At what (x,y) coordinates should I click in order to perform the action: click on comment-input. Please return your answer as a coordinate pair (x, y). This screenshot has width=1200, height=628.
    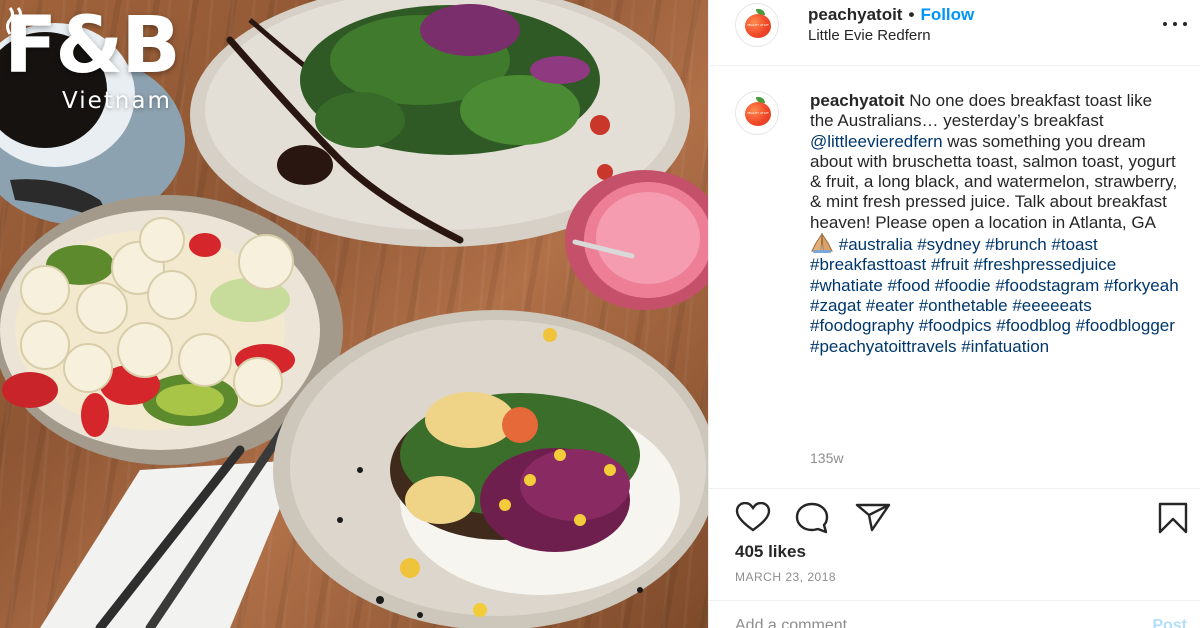
    Looking at the image, I should click on (915, 622).